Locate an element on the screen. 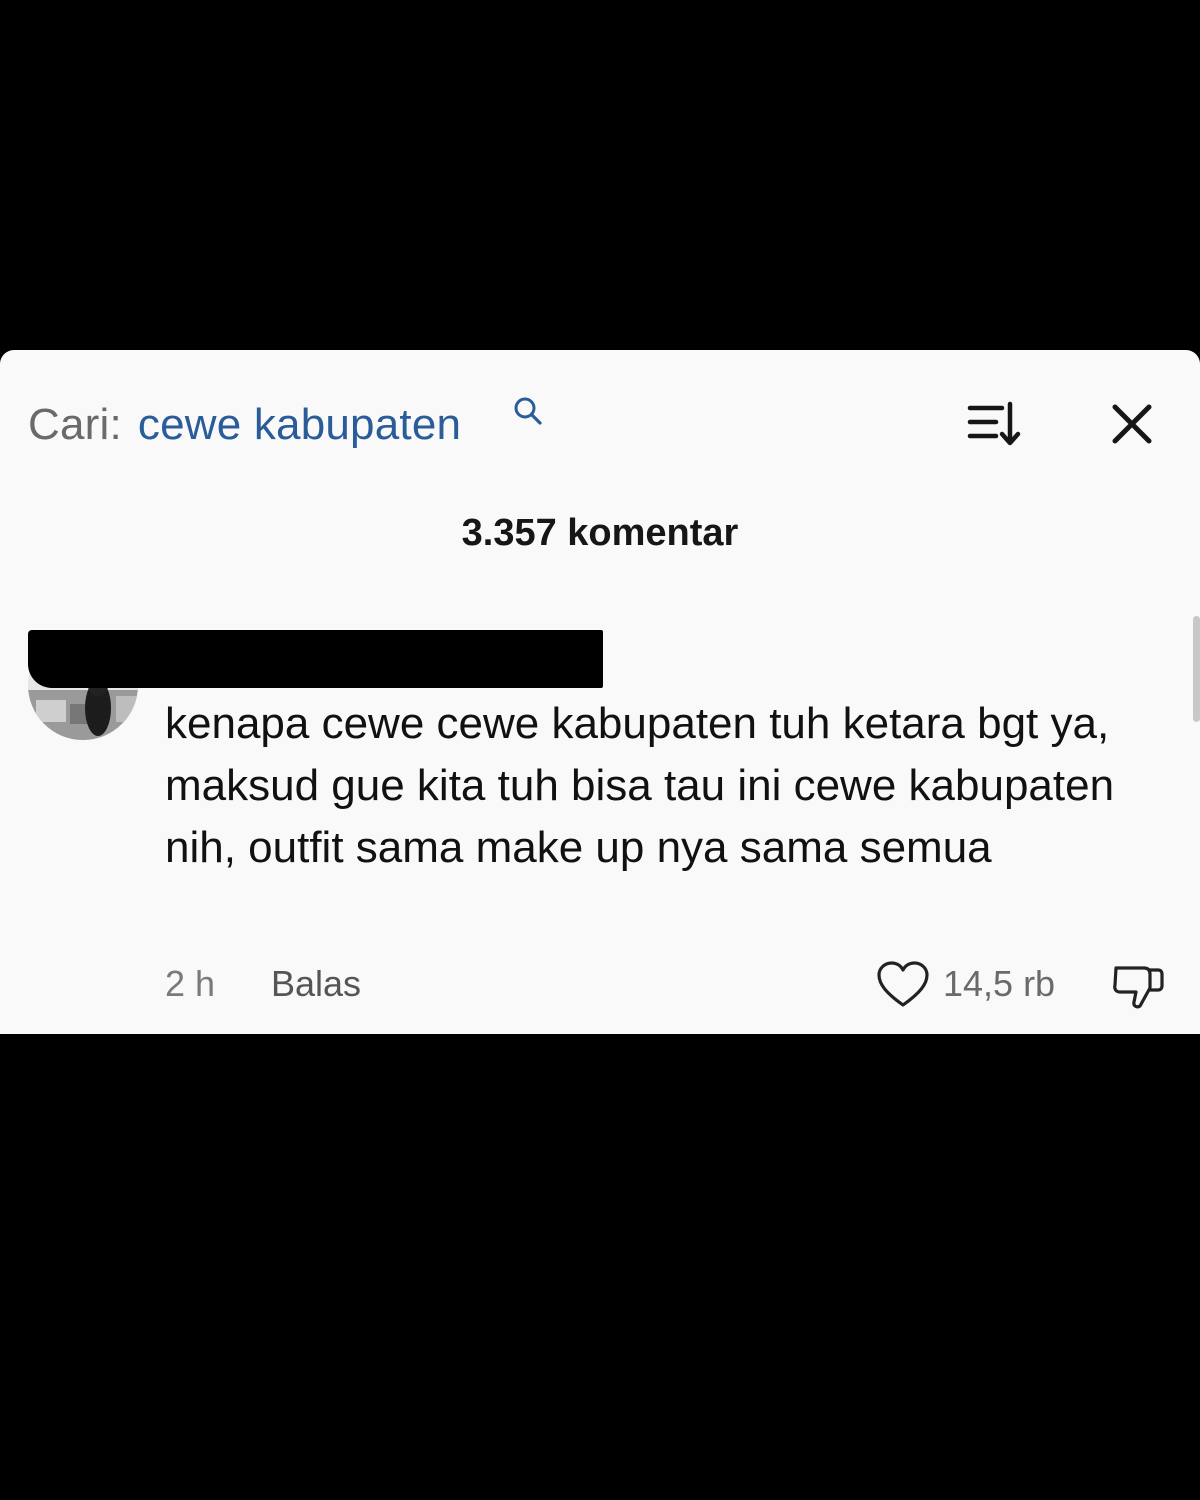 The height and width of the screenshot is (1500, 1200). like-count: 14,5 rb is located at coordinates (999, 983).